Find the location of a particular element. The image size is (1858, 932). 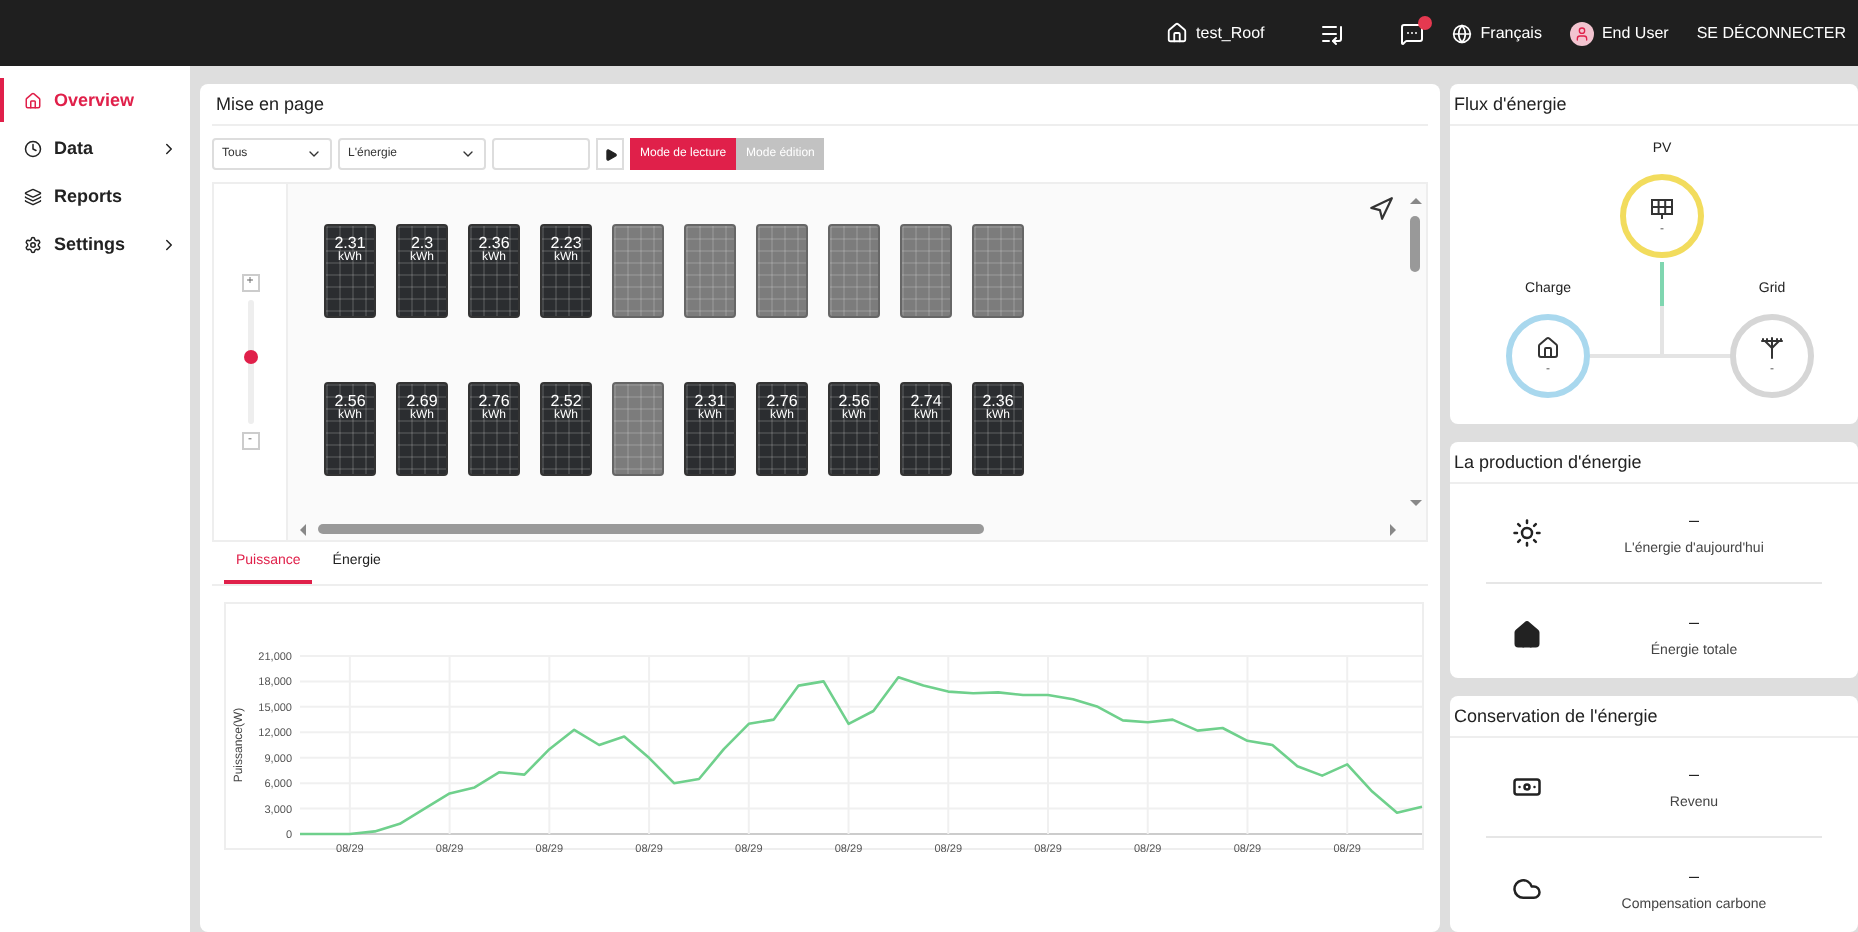

play-button is located at coordinates (610, 154).